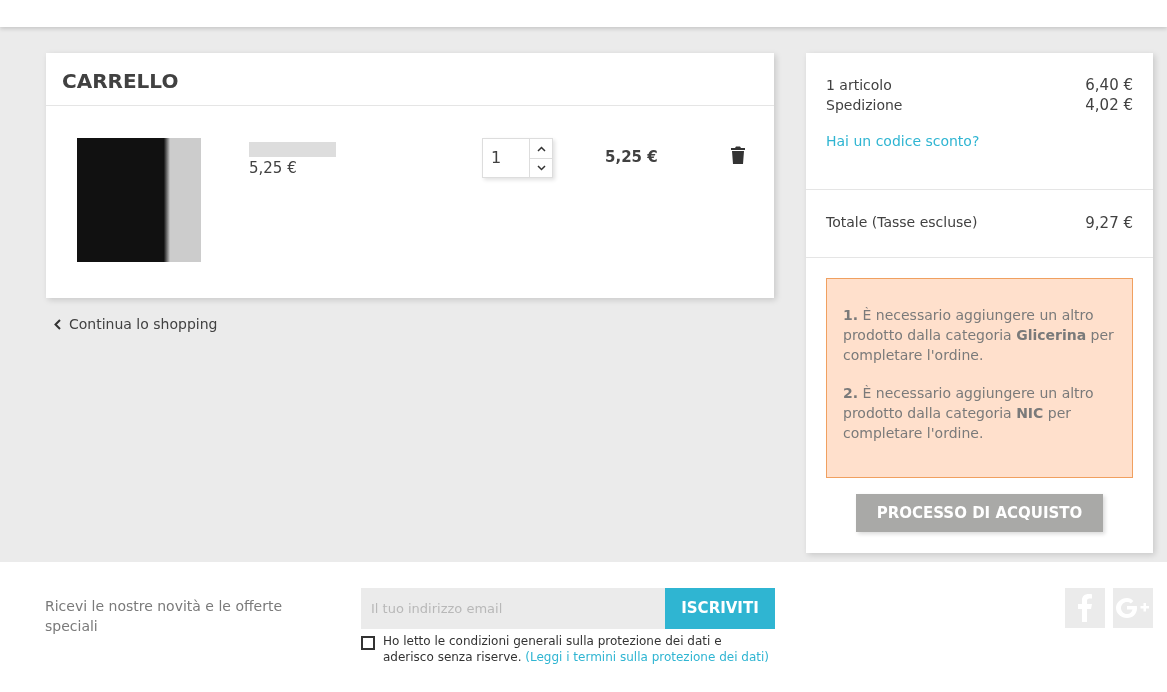 The image size is (1167, 692). Describe the element at coordinates (136, 324) in the screenshot. I see `continue-shopping-link: Continua lo shopping` at that location.